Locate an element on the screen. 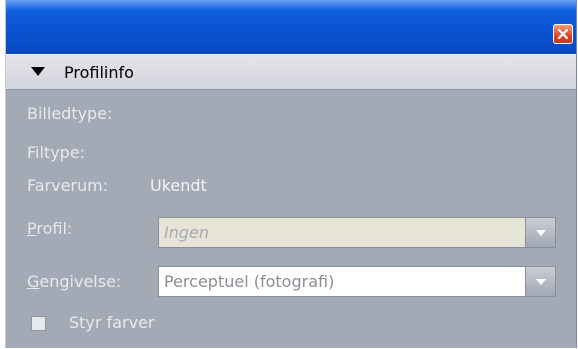 This screenshot has height=349, width=578. profil-label-accesskey: P is located at coordinates (32, 228).